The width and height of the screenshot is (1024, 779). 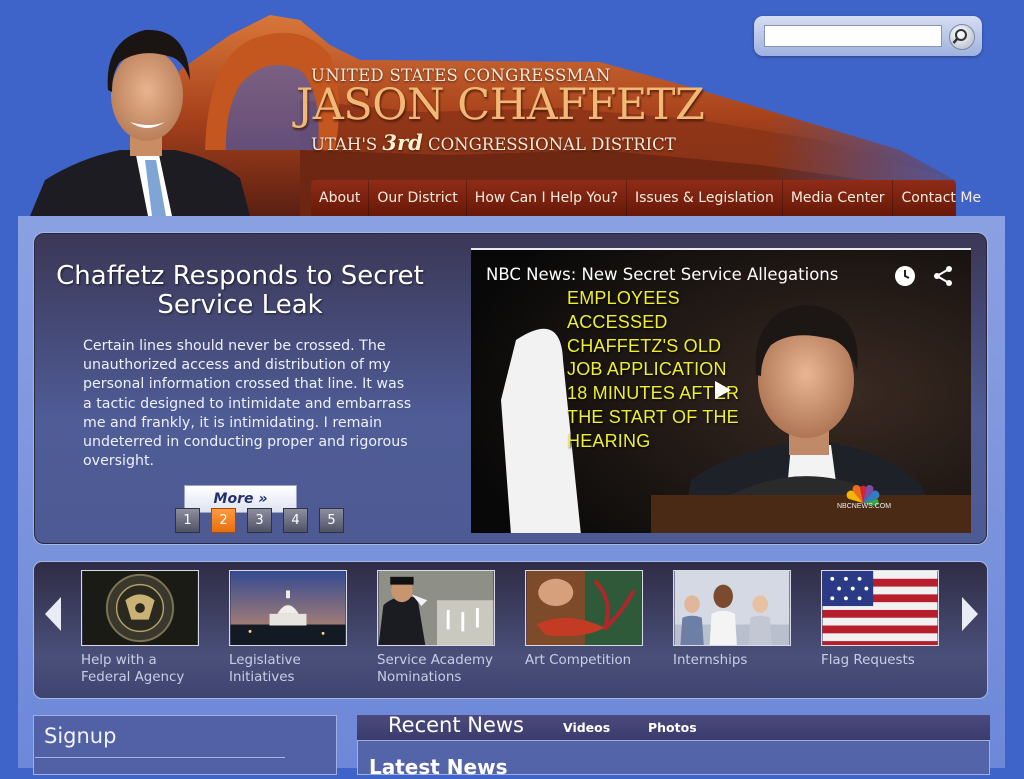 I want to click on soldier-salute-image-icon, so click(x=436, y=608).